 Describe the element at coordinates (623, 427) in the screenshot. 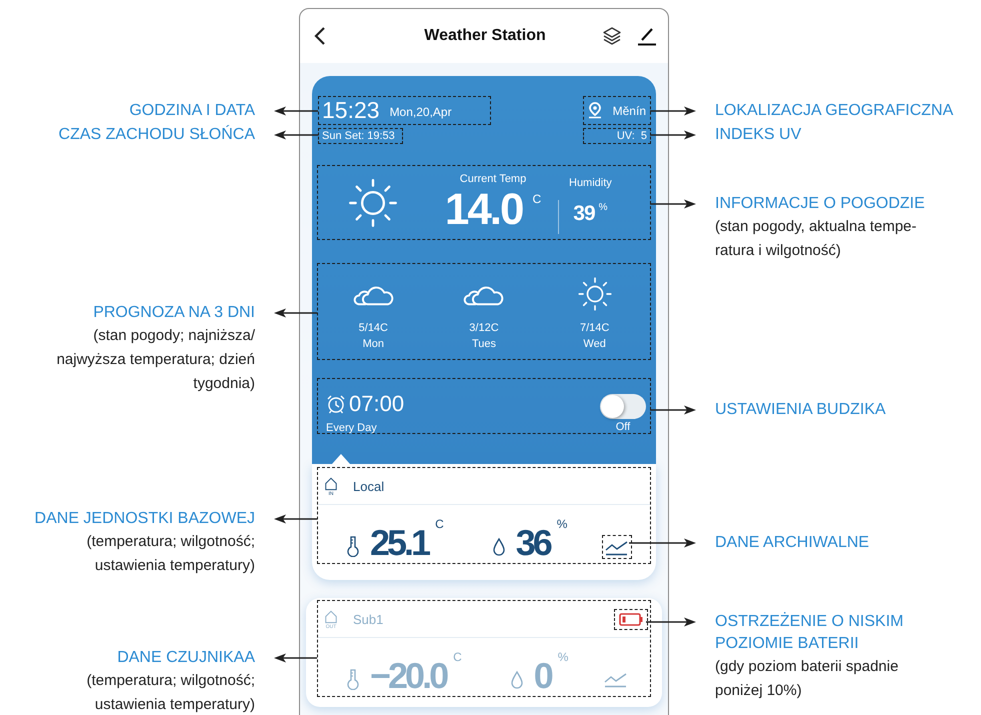

I see `alarm-state: Off` at that location.